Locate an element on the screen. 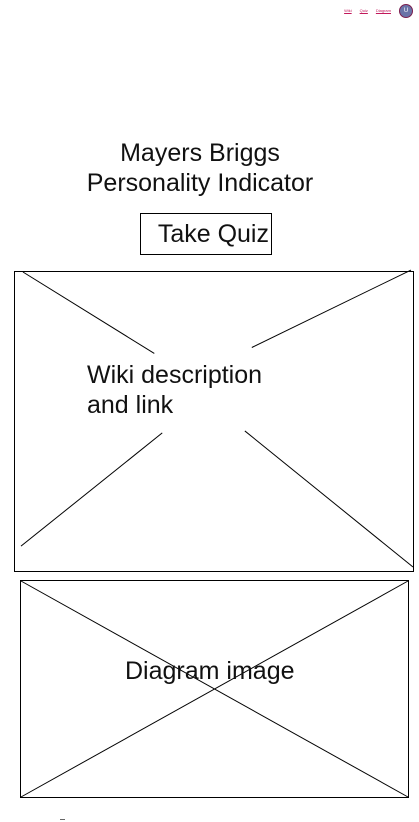  wiki-text-line-1: Wiki description is located at coordinates (175, 375).